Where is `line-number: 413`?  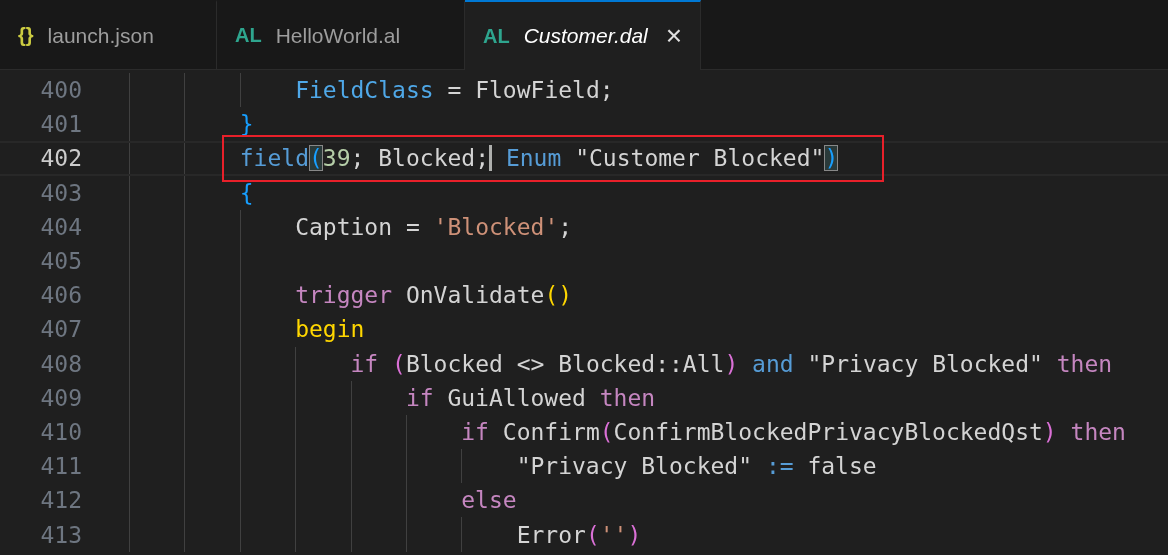 line-number: 413 is located at coordinates (60, 534).